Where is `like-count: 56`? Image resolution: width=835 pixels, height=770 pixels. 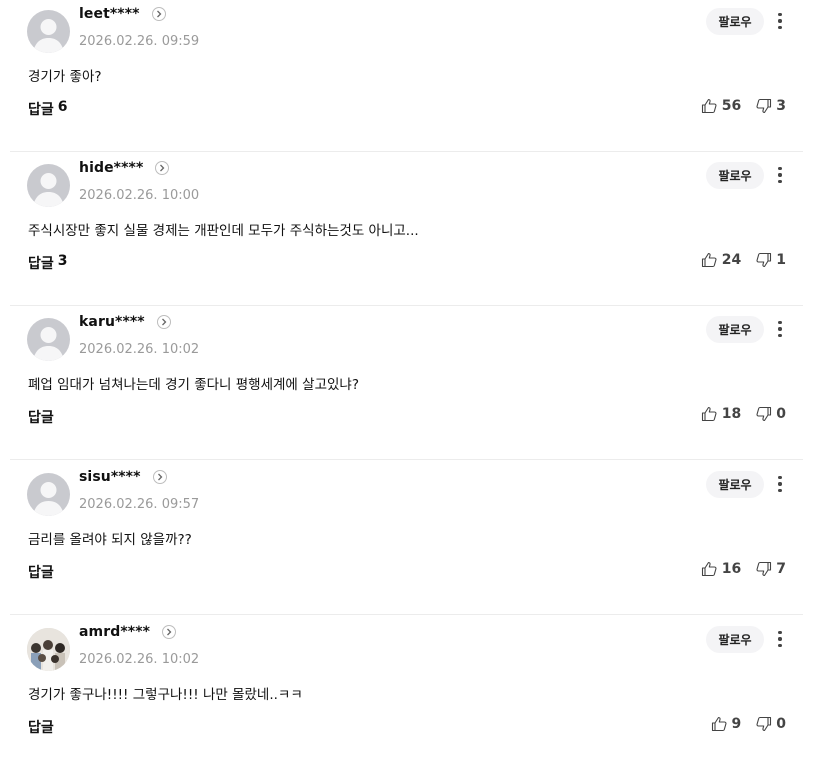
like-count: 56 is located at coordinates (731, 106).